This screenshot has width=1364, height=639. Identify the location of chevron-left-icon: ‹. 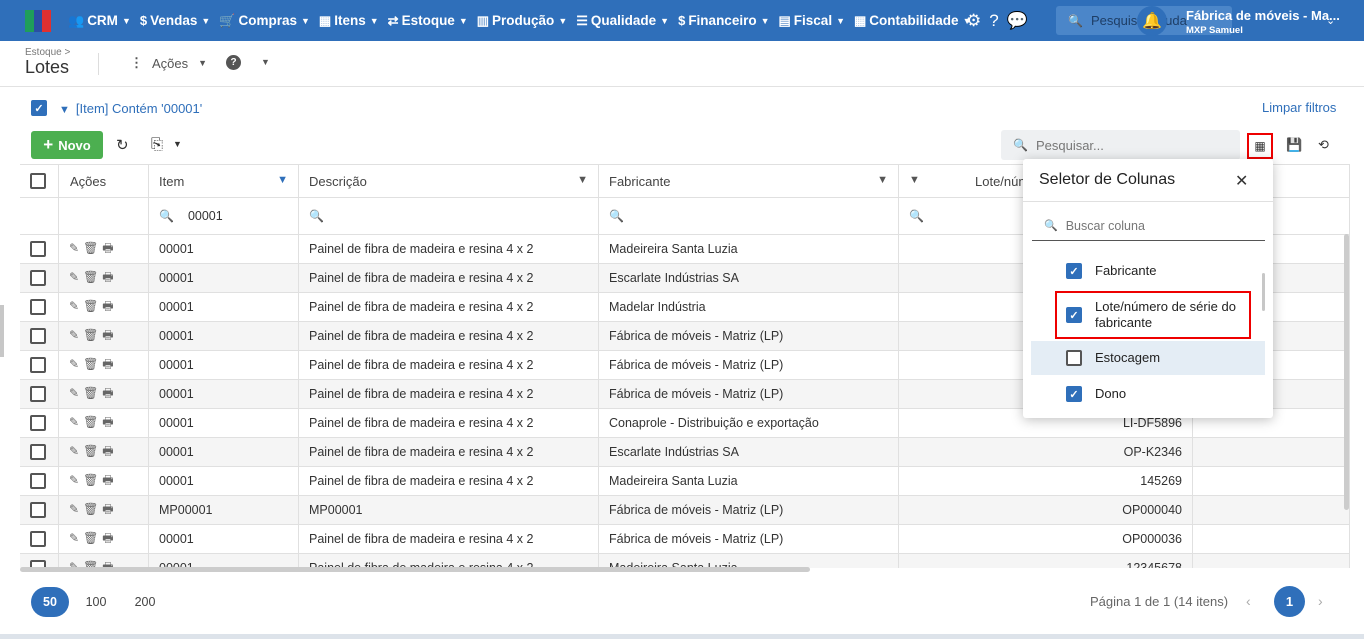
(1248, 601).